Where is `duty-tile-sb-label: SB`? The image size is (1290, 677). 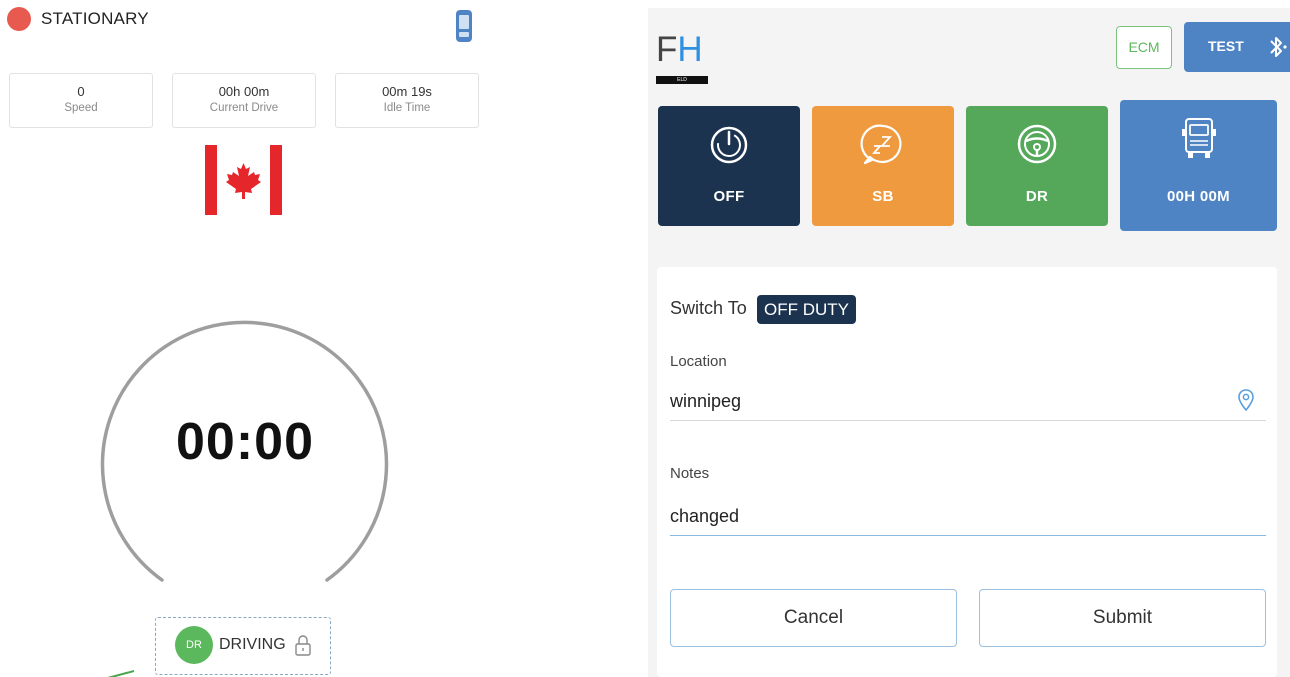 duty-tile-sb-label: SB is located at coordinates (883, 196).